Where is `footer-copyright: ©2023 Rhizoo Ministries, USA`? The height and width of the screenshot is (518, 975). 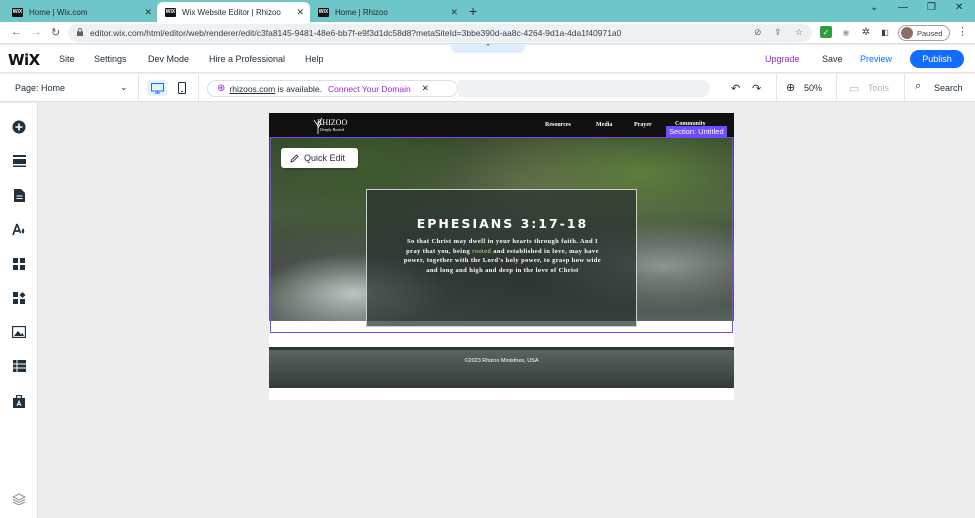
footer-copyright: ©2023 Rhizoo Ministries, USA is located at coordinates (501, 361).